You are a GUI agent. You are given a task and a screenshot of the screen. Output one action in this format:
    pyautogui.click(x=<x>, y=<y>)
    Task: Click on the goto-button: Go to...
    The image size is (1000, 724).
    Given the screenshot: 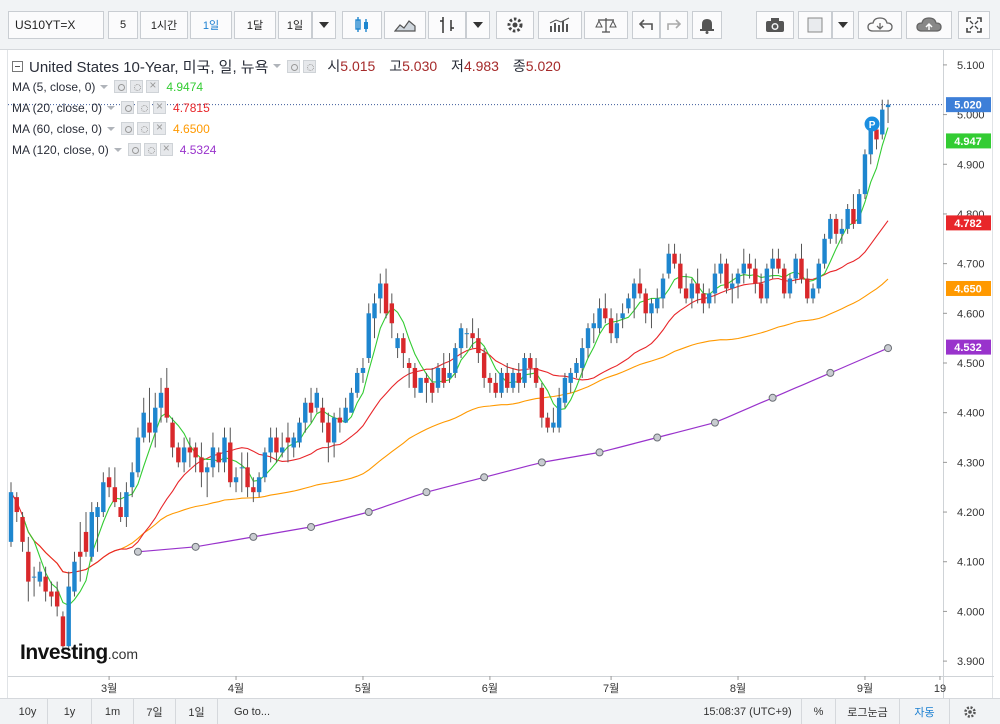 What is the action you would take?
    pyautogui.click(x=252, y=711)
    